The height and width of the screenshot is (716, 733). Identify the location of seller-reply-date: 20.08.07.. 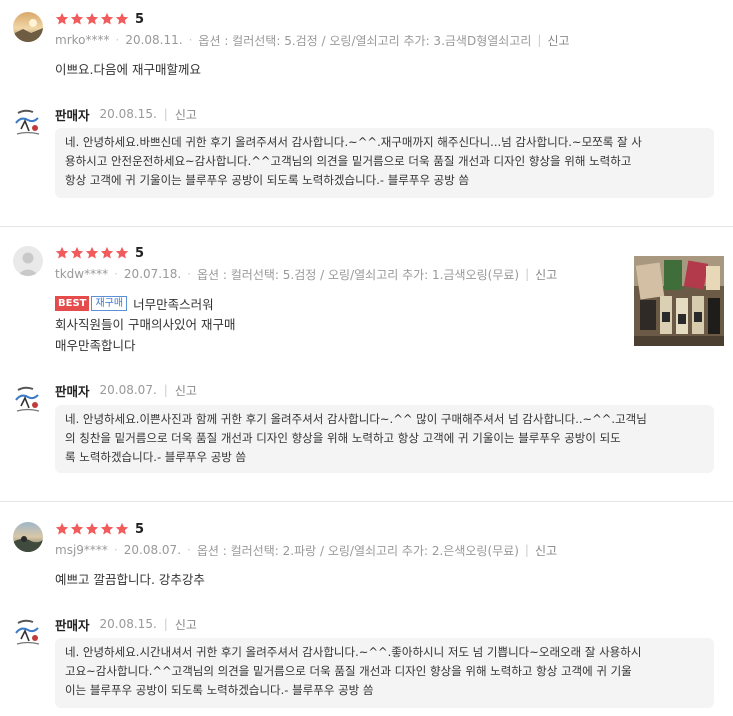
(128, 390).